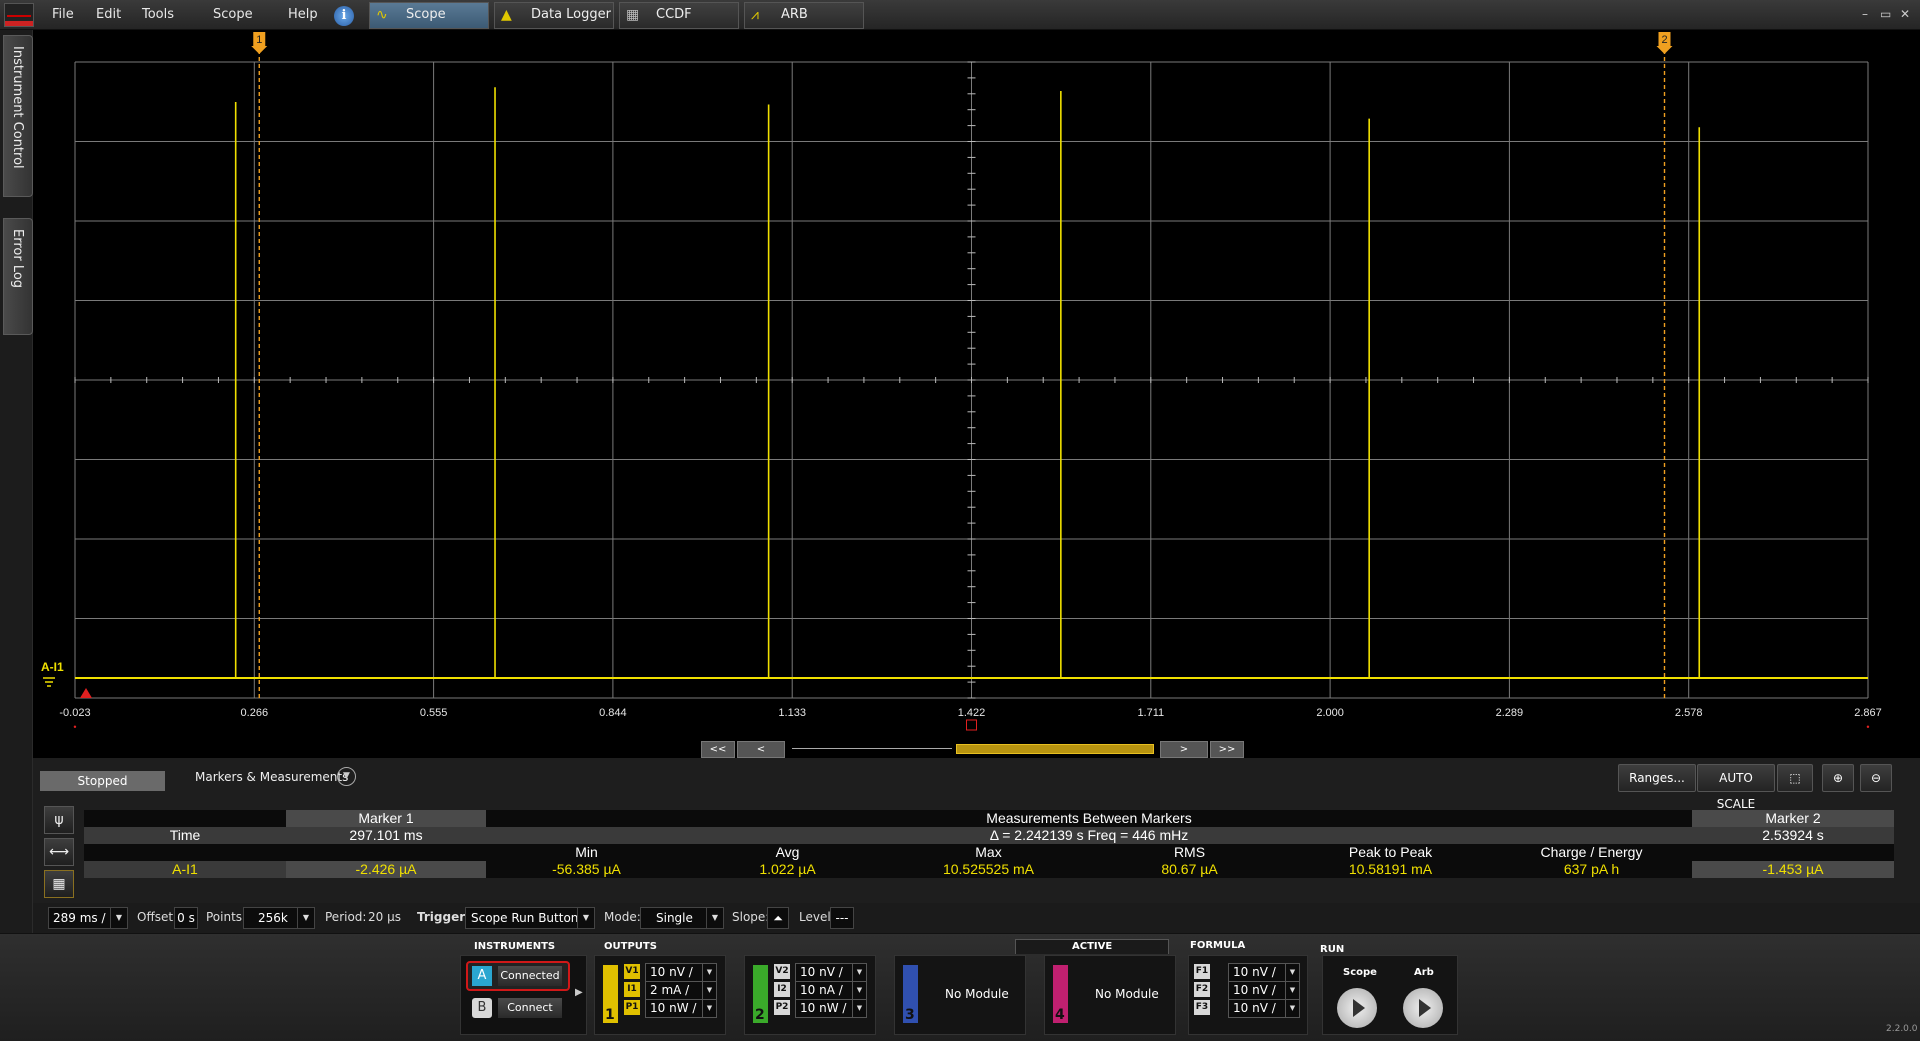  What do you see at coordinates (18, 276) in the screenshot?
I see `side-tab-error-log: Error Log` at bounding box center [18, 276].